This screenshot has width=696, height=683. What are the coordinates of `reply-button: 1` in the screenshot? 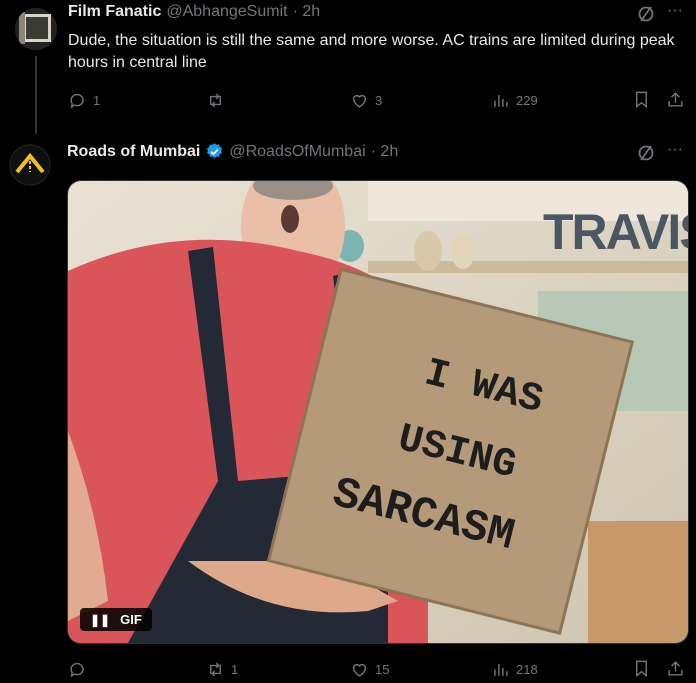 It's located at (84, 100).